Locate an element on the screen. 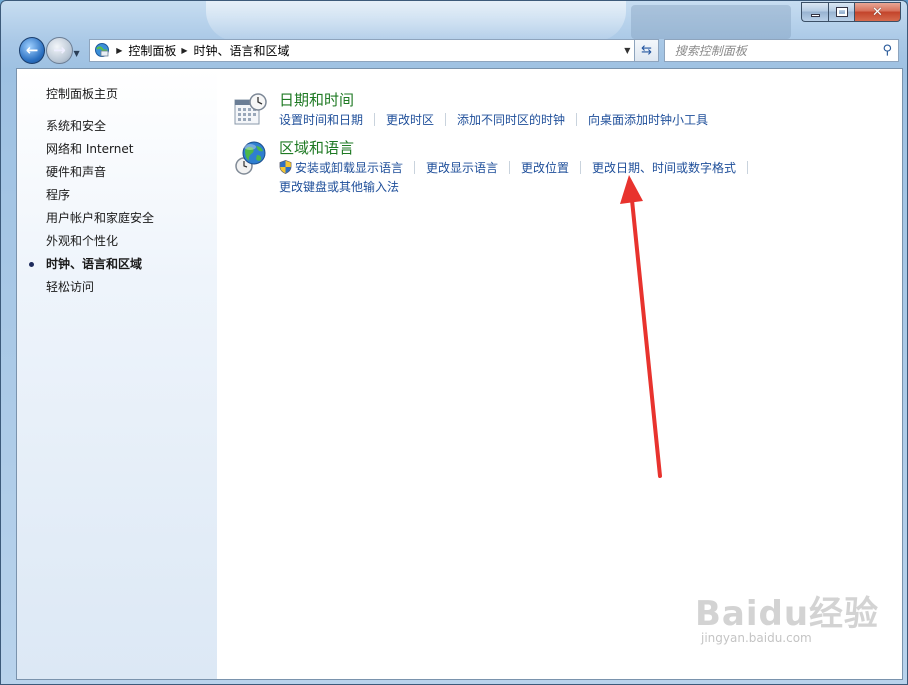  minimize-button is located at coordinates (814, 12).